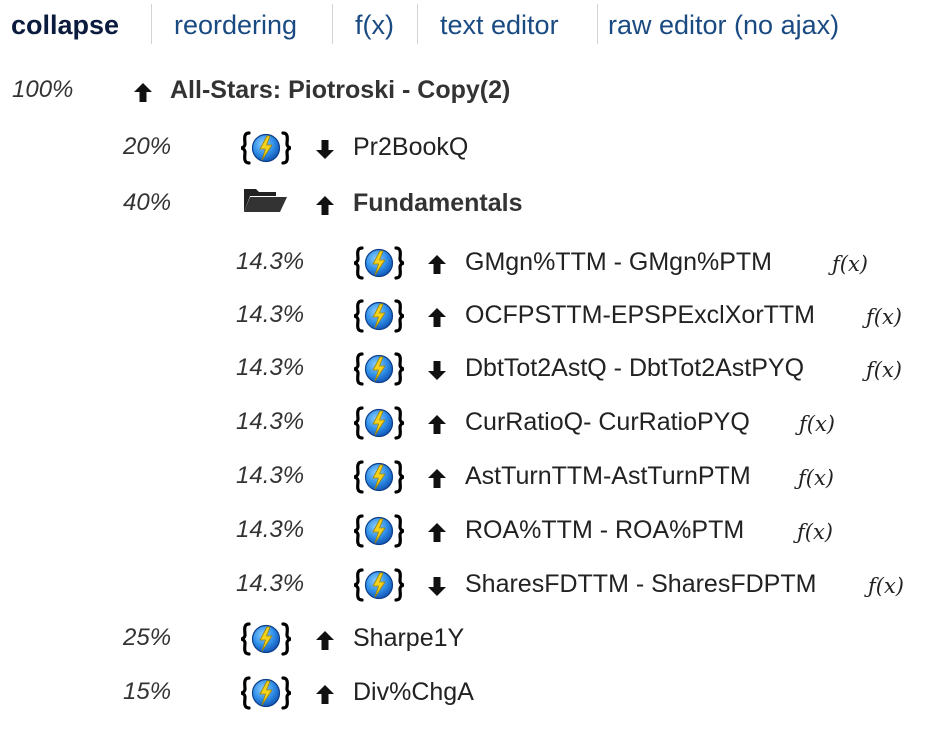 The image size is (942, 742). What do you see at coordinates (235, 25) in the screenshot?
I see `reordering-link: reordering` at bounding box center [235, 25].